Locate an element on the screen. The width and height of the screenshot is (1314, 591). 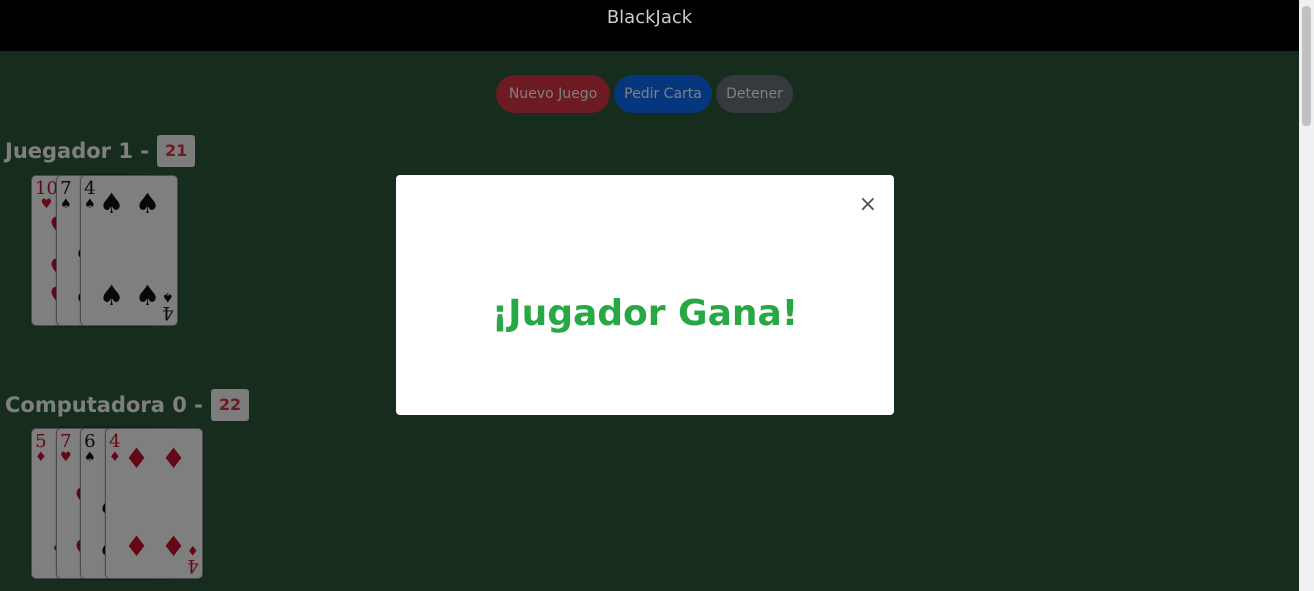
scrollbar-thumb is located at coordinates (1306, 66).